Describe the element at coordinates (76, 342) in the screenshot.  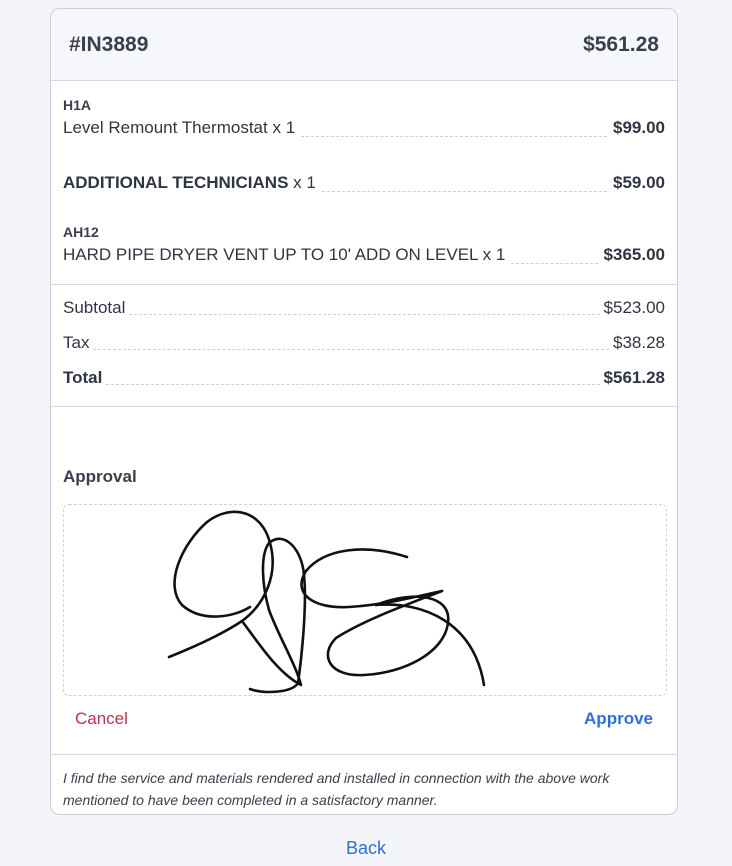
I see `tax-label: Tax` at that location.